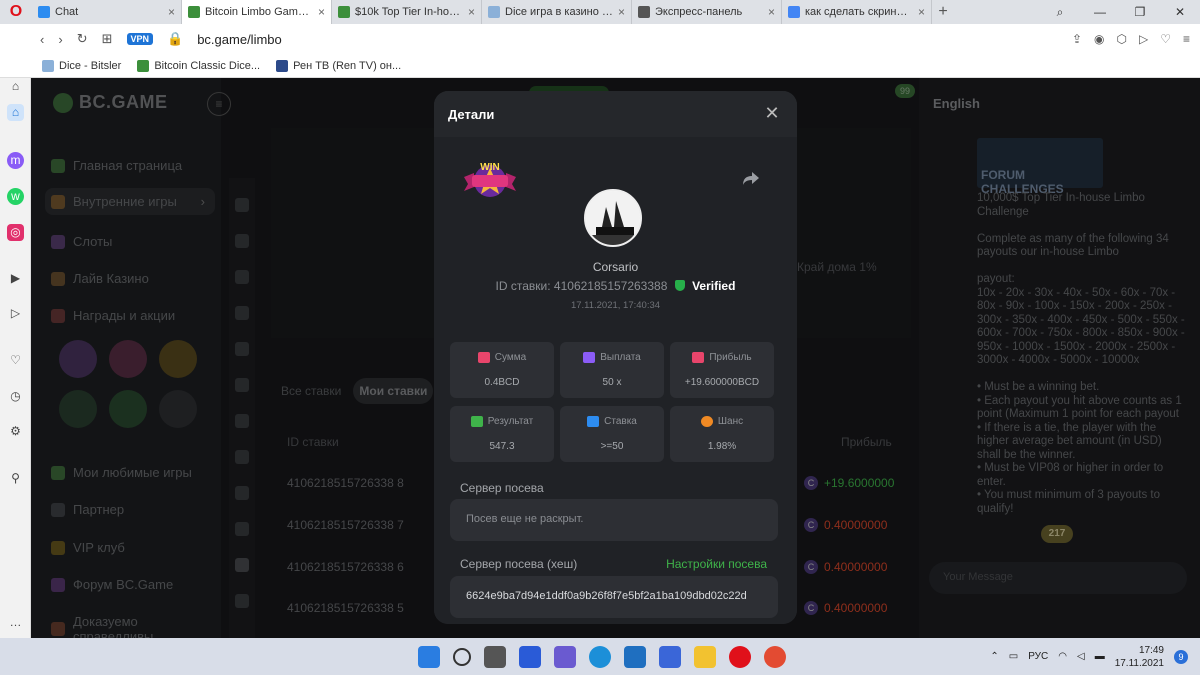  I want to click on stat-profit: Прибыль +19.600000BCD, so click(722, 370).